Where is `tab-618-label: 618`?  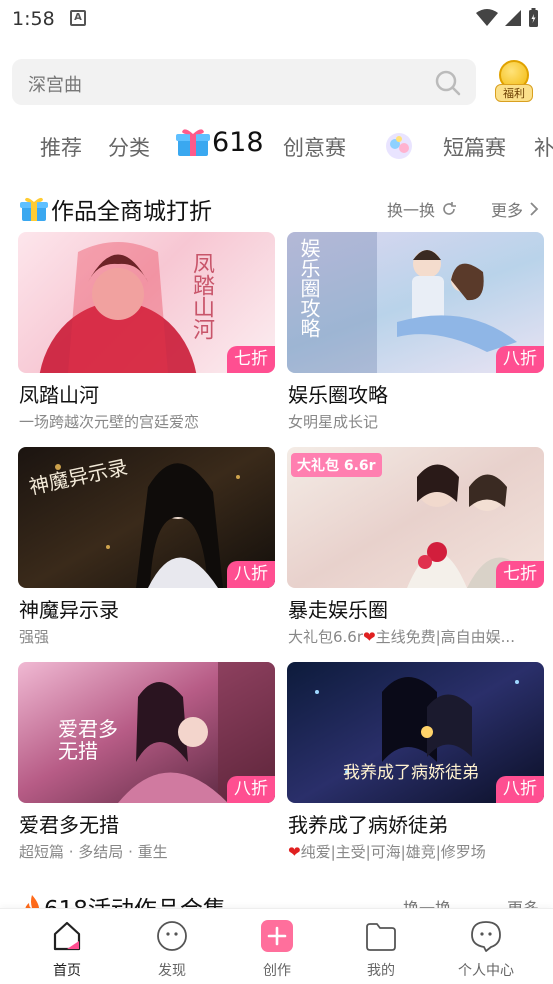
tab-618-label: 618 is located at coordinates (238, 142).